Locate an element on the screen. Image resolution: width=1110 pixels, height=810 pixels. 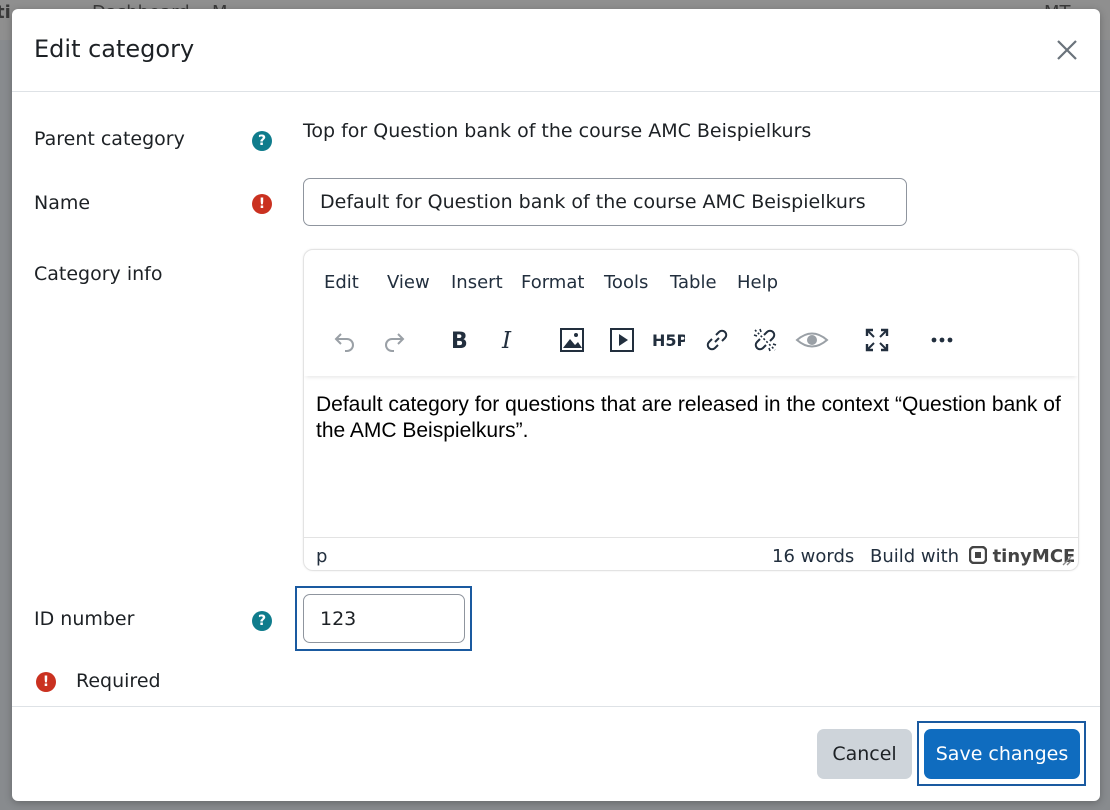
branding-prefix: Build with is located at coordinates (915, 556).